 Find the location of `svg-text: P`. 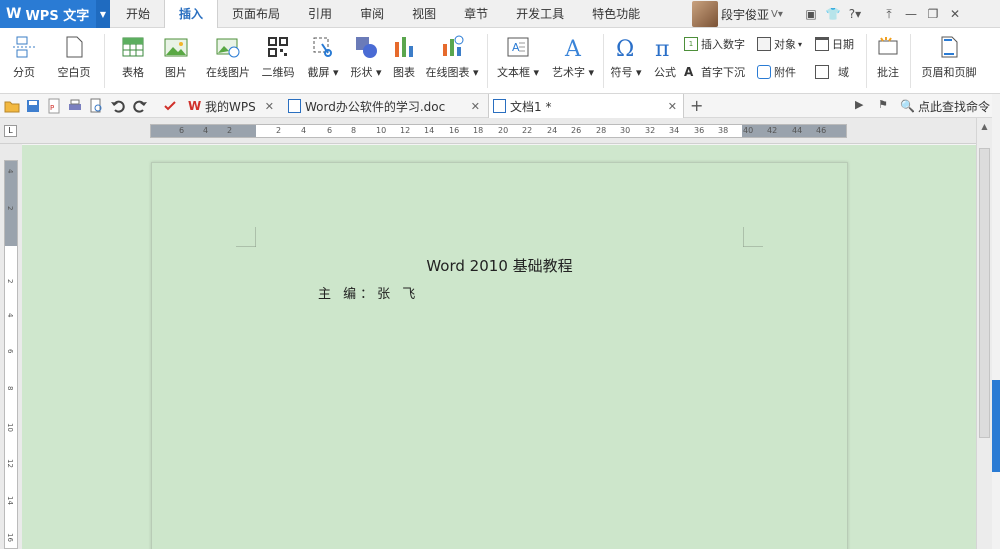

svg-text: P is located at coordinates (52, 108).